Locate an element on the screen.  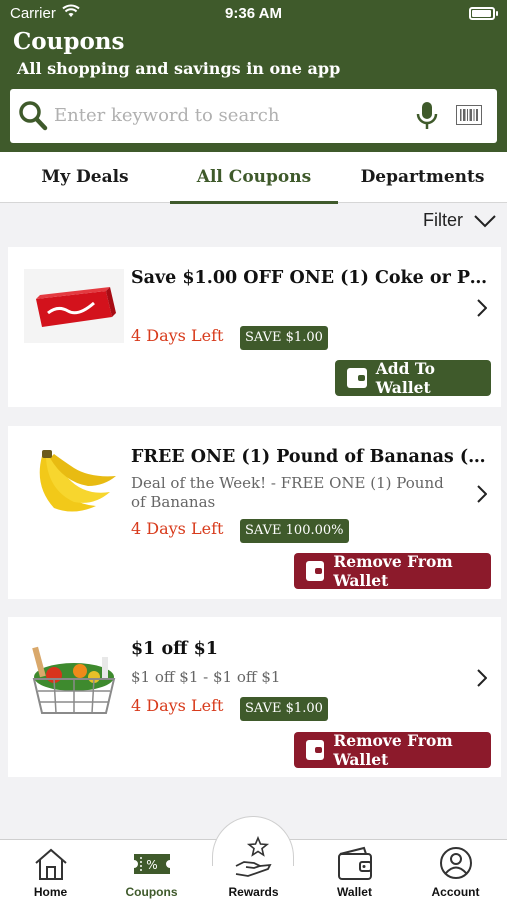
search-bar is located at coordinates (253, 116).